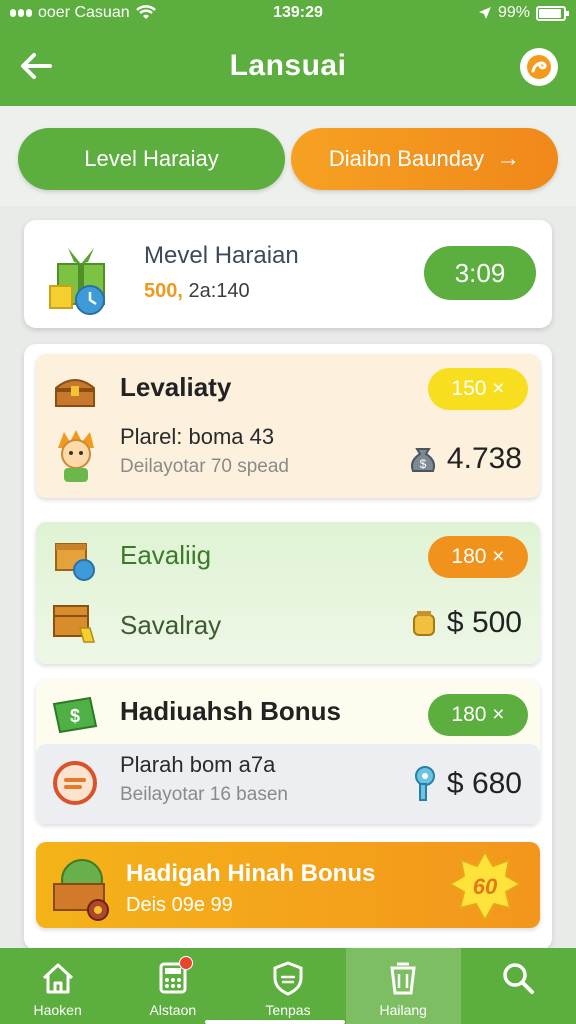 This screenshot has width=576, height=1024. What do you see at coordinates (424, 783) in the screenshot?
I see `key-icon` at bounding box center [424, 783].